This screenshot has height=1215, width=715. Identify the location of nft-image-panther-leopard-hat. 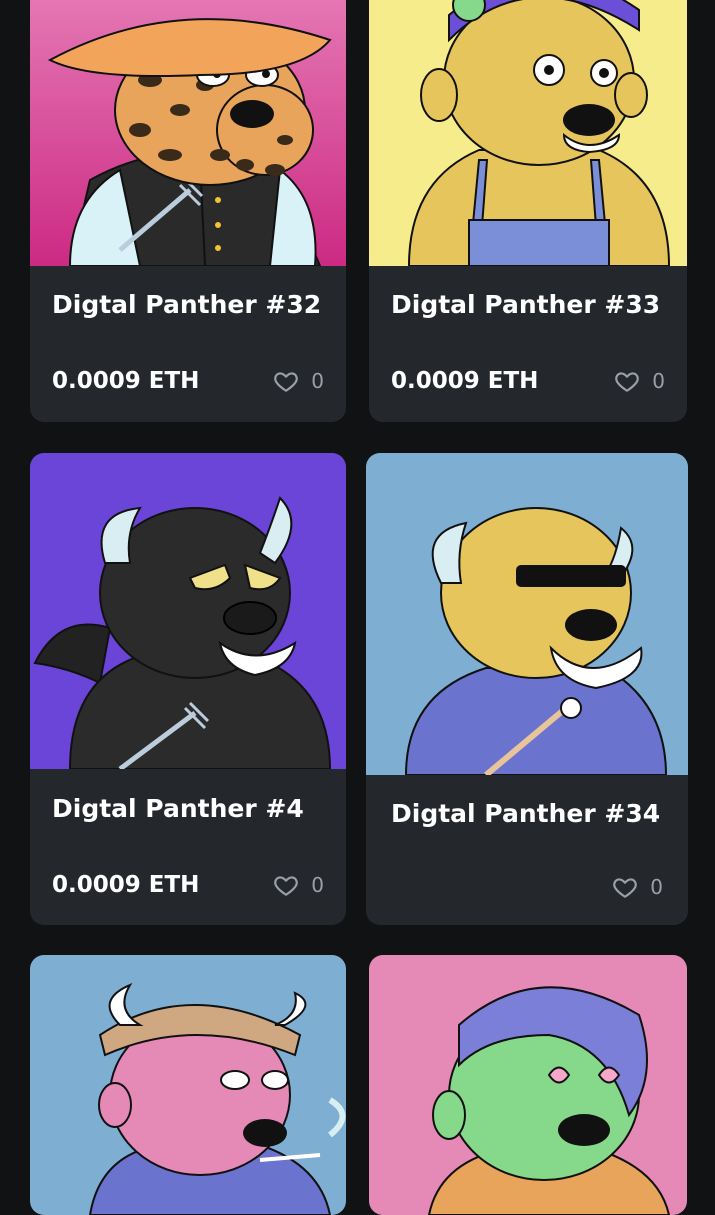
(188, 133).